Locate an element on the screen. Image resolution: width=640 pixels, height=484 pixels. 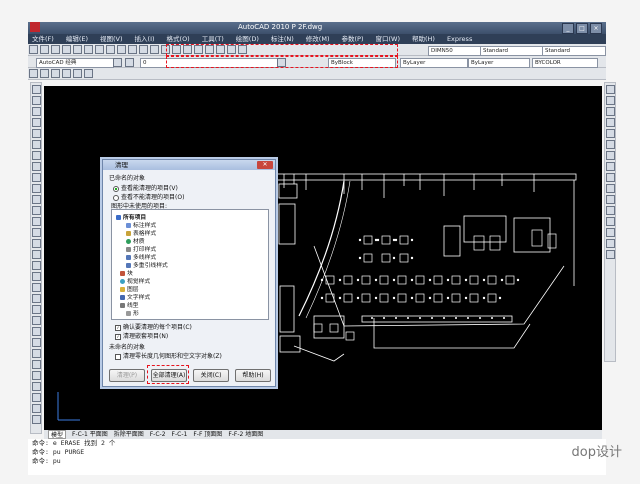
extend-right-icon is located at coordinates (610, 199).